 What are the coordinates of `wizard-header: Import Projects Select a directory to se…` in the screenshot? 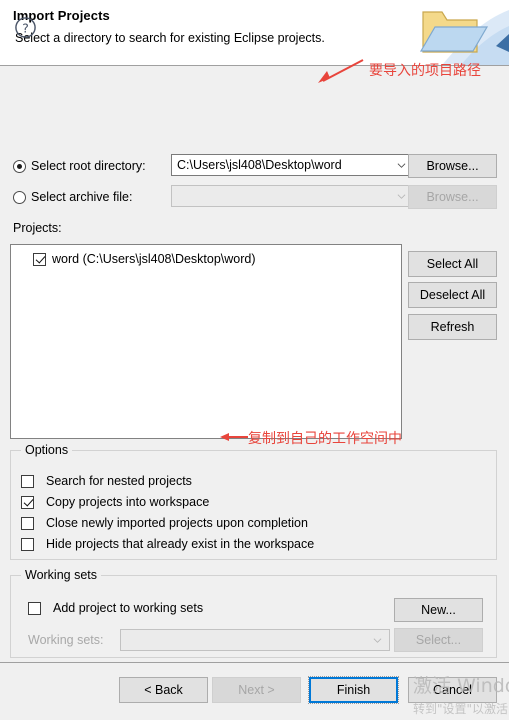 It's located at (254, 33).